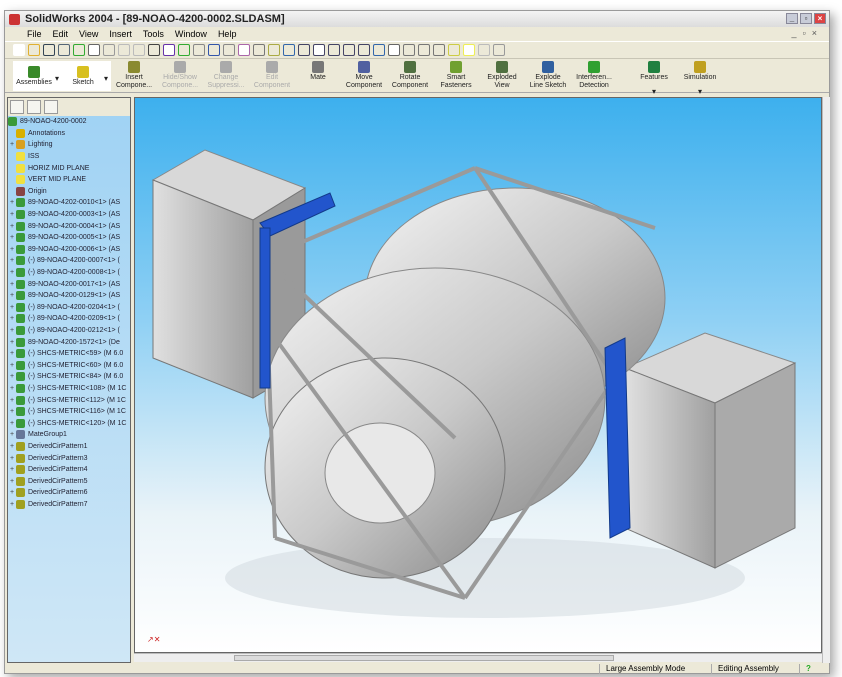 The image size is (842, 677). Describe the element at coordinates (410, 75) in the screenshot. I see `cmd-rotate-component: Rotate Component` at that location.